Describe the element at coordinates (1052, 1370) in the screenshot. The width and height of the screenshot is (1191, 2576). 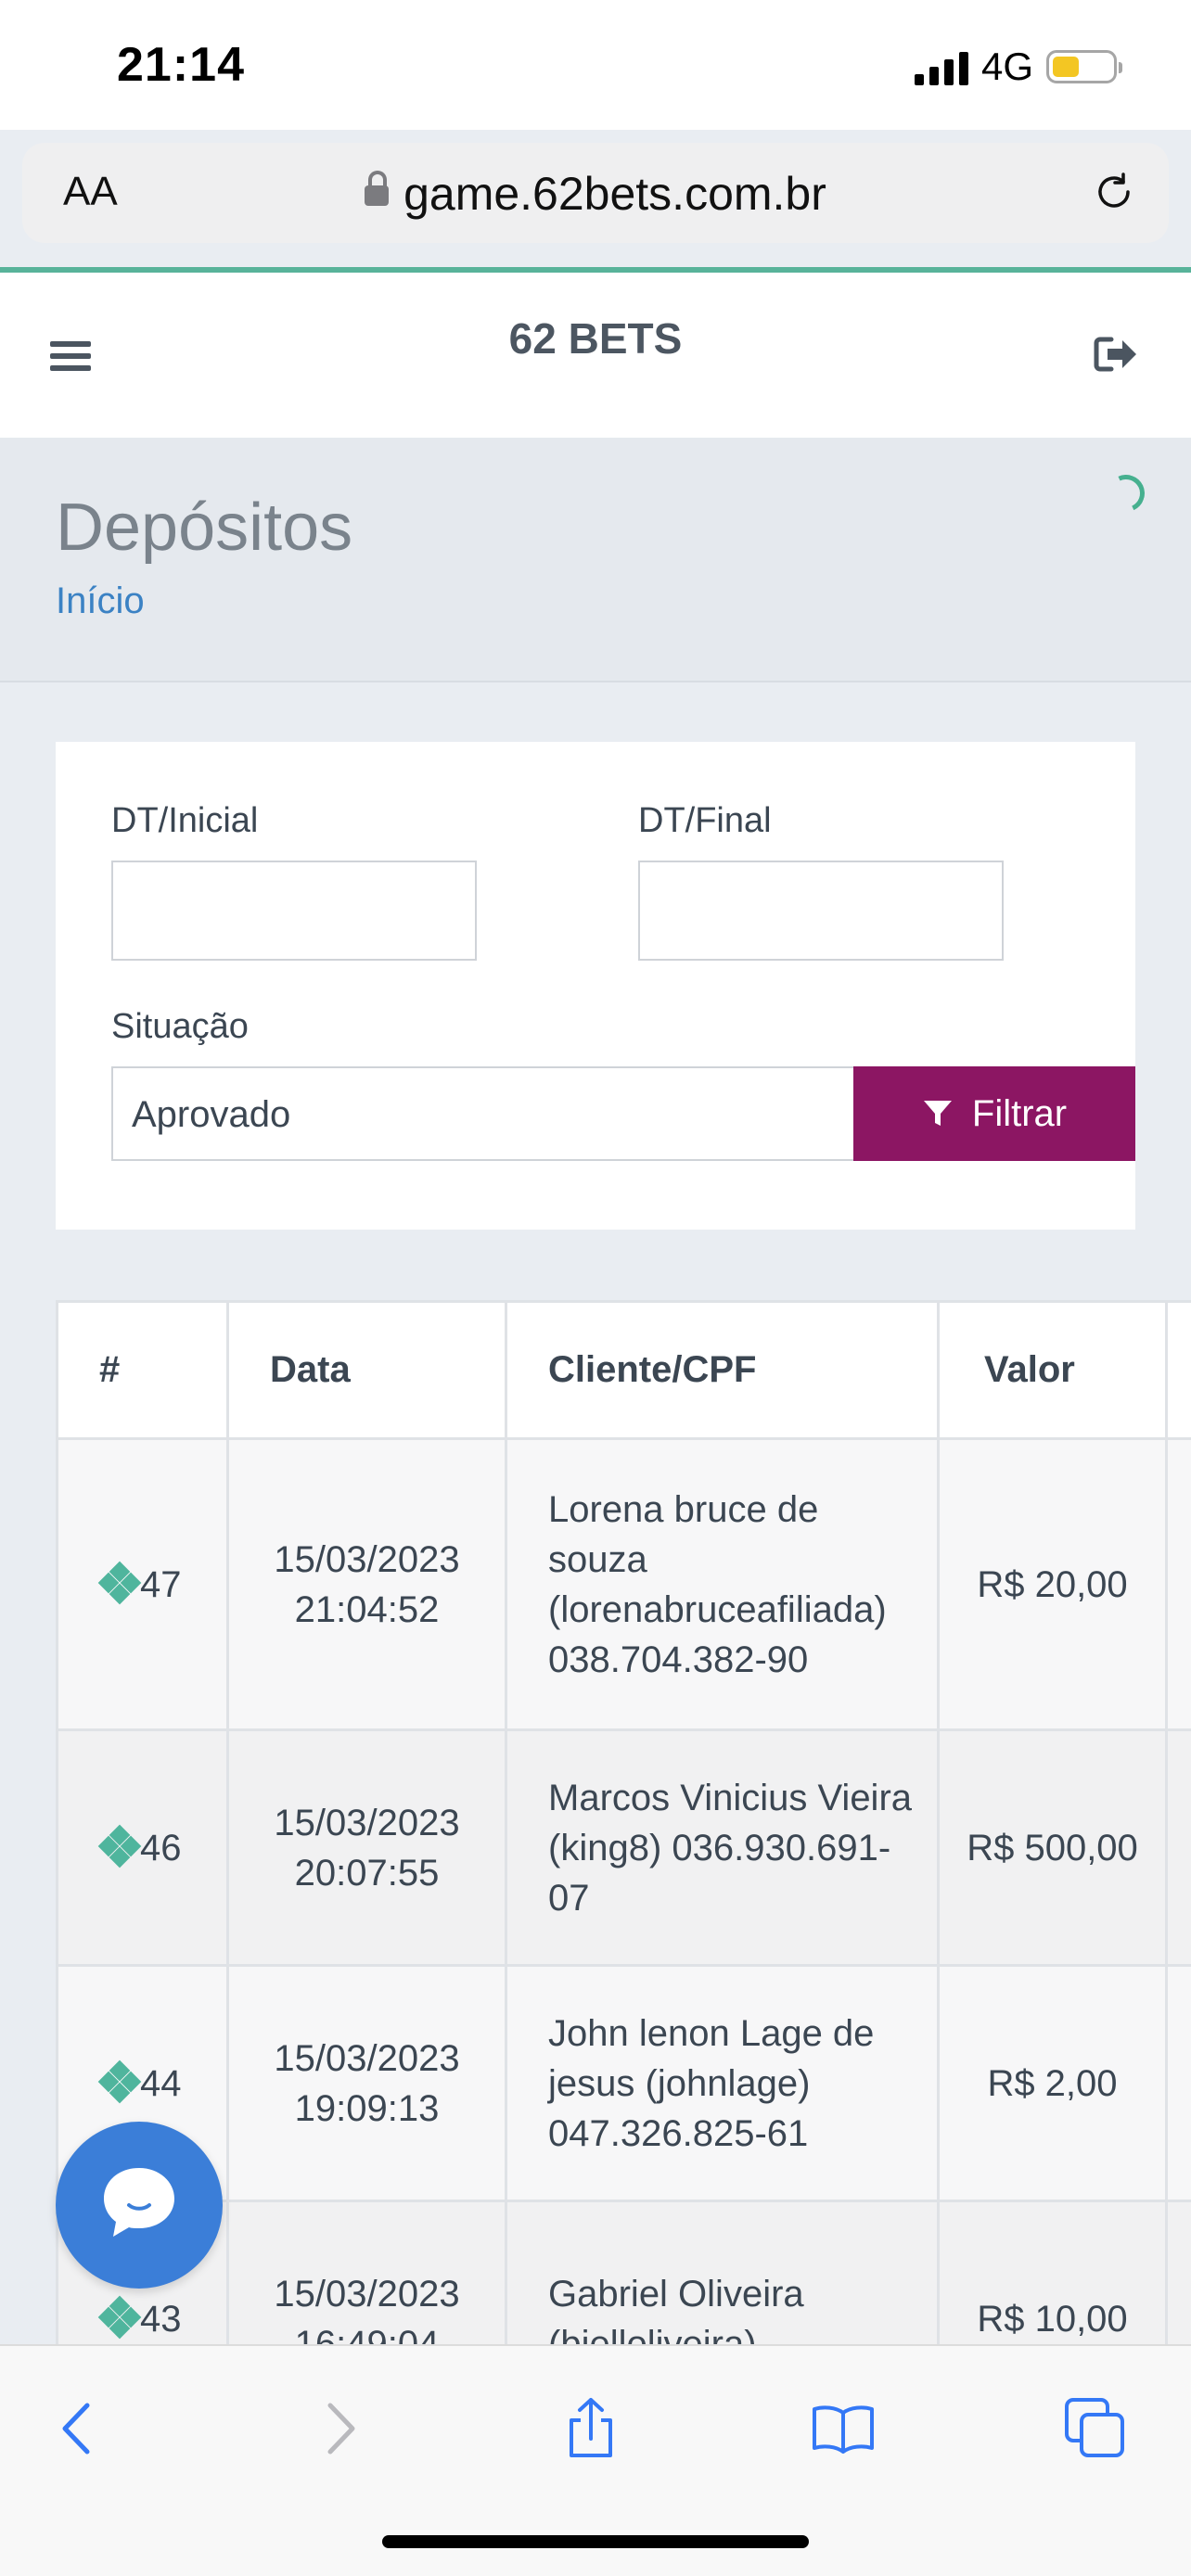
I see `col-header-value: Valor` at that location.